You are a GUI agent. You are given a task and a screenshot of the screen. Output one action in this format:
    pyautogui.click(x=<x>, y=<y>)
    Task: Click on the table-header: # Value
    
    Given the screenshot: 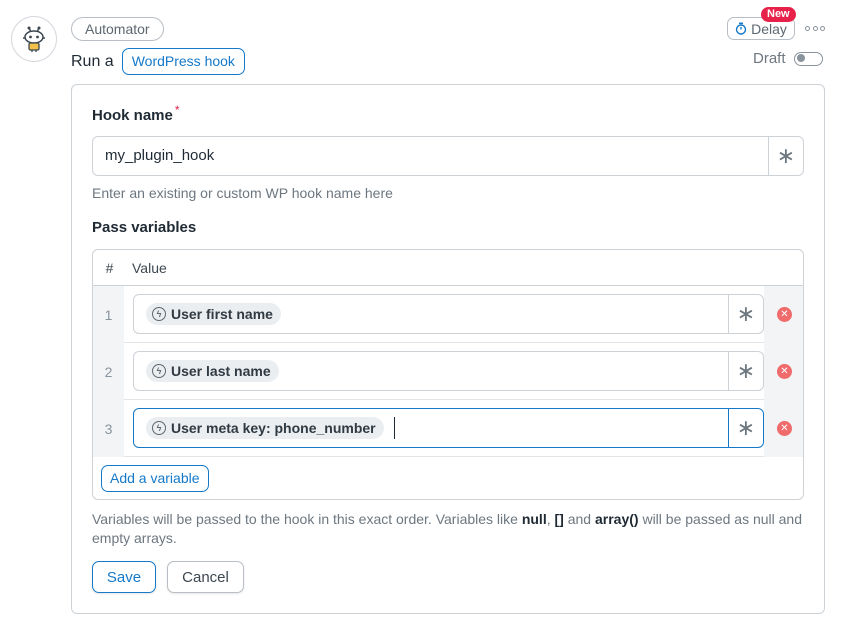 What is the action you would take?
    pyautogui.click(x=448, y=268)
    